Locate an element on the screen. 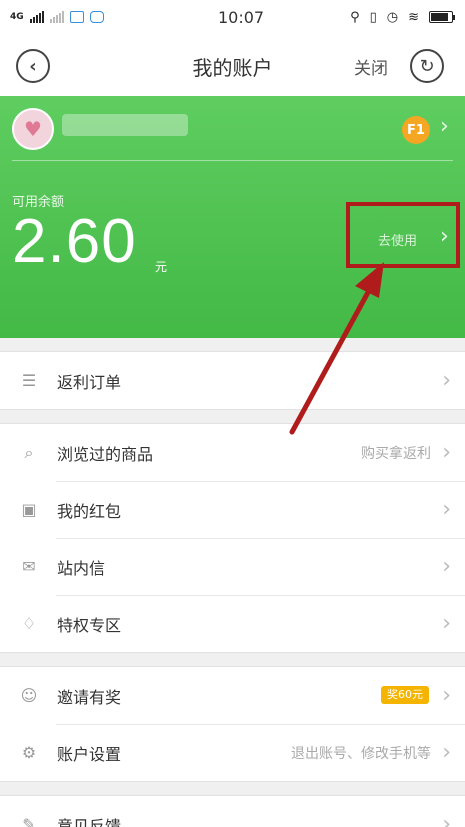 The height and width of the screenshot is (827, 465). avatar: ♥ is located at coordinates (33, 129).